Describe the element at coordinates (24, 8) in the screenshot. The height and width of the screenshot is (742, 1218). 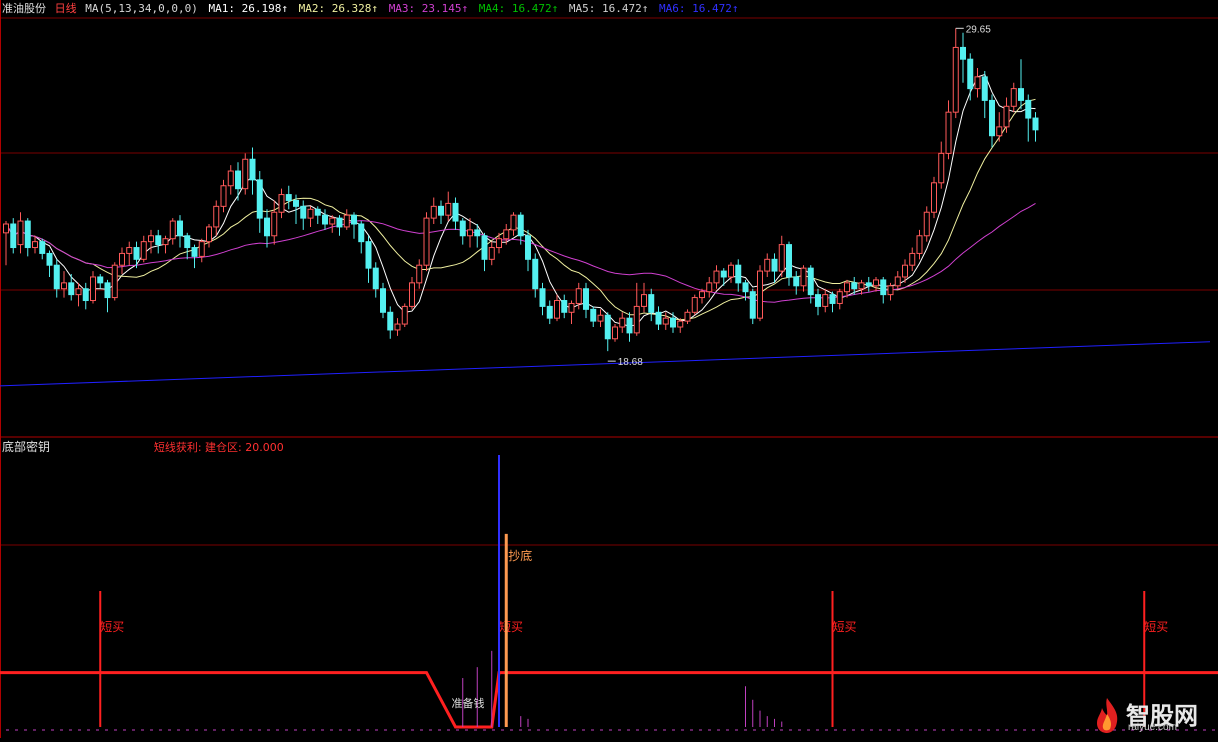
I see `stock-name: 准油股份` at that location.